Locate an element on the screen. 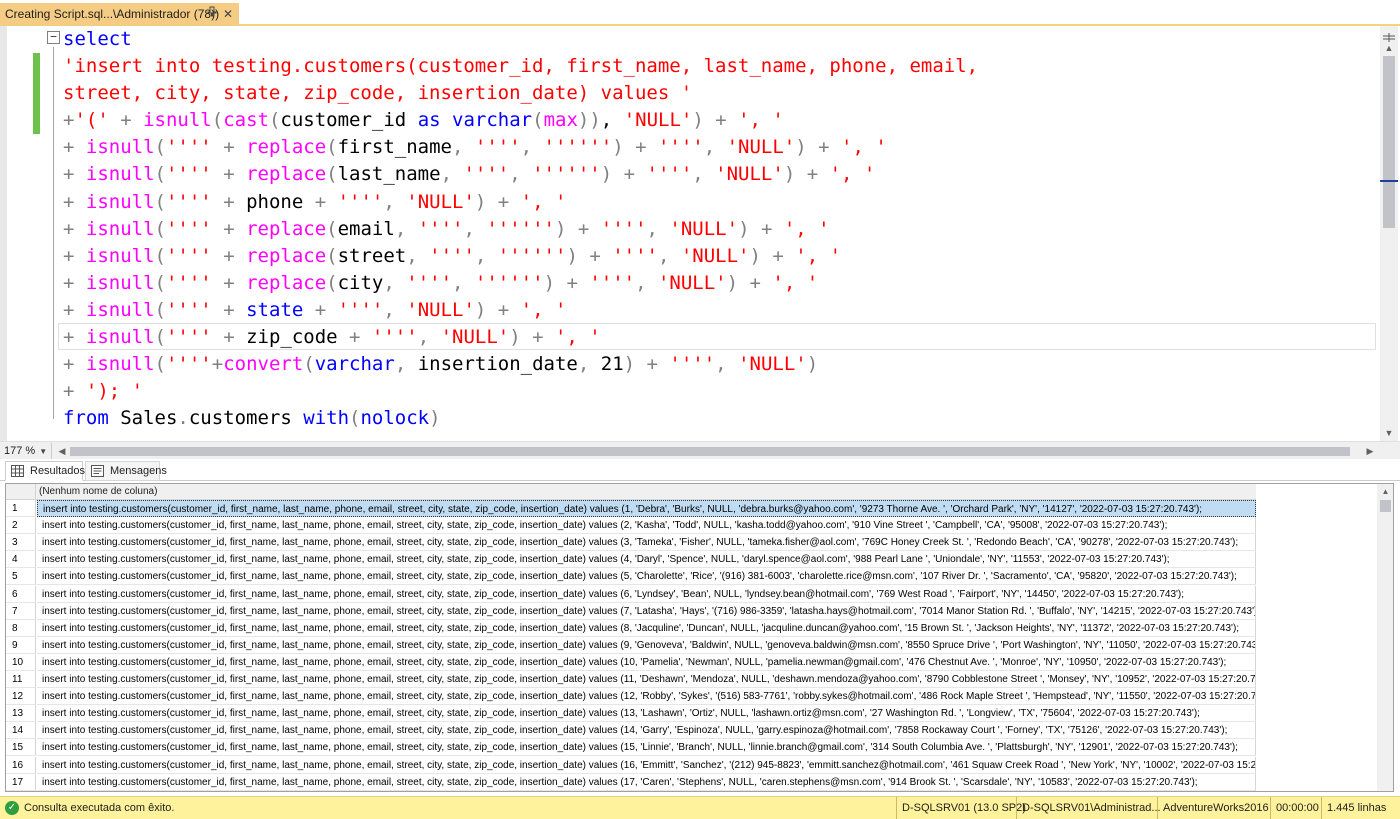 This screenshot has height=819, width=1400. row-number: 4 is located at coordinates (21, 560).